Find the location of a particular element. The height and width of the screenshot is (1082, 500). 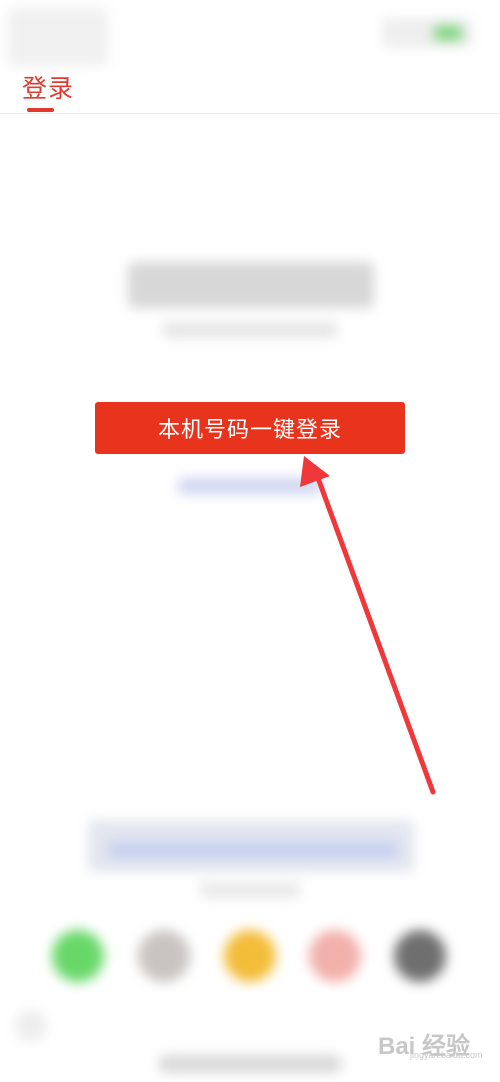

weibo-icon is located at coordinates (335, 956).